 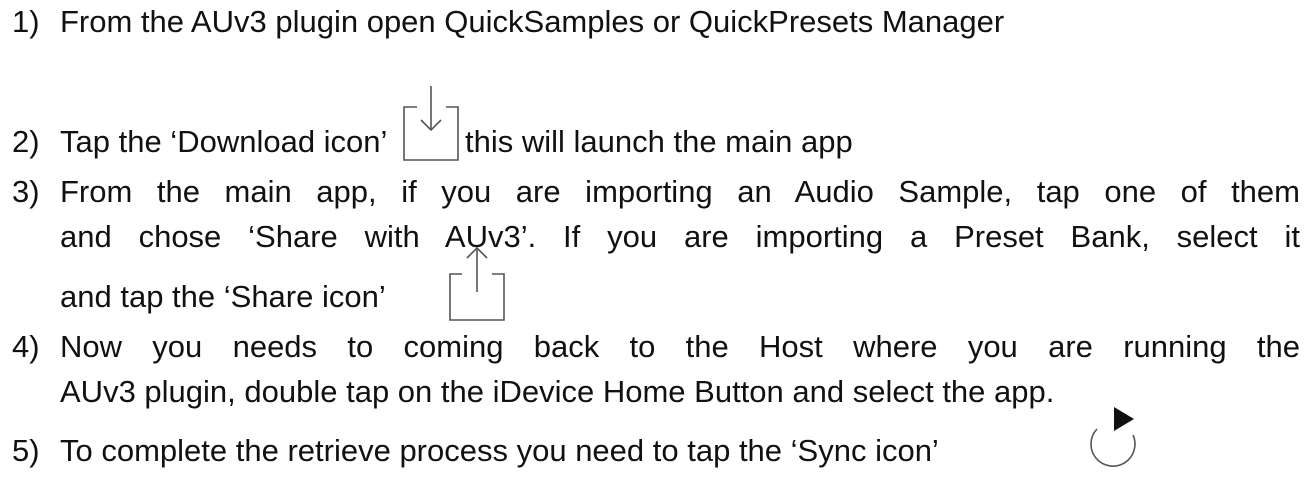 I want to click on download-icon, so click(x=431, y=123).